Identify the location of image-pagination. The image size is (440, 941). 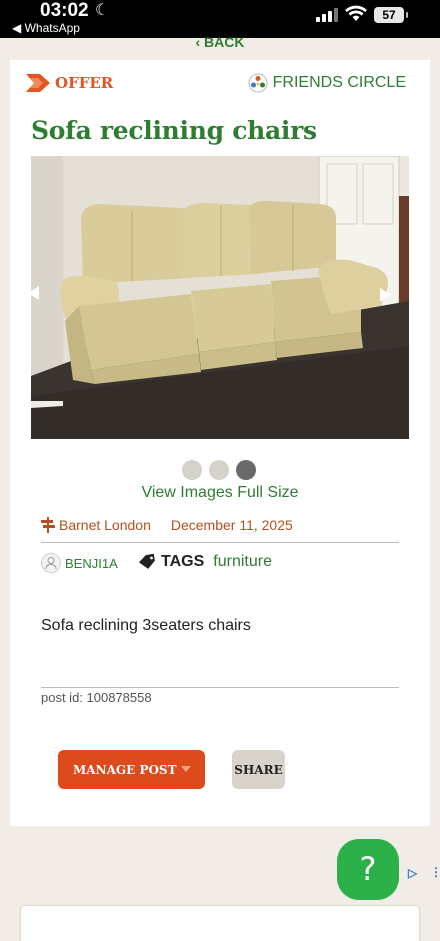
(219, 470).